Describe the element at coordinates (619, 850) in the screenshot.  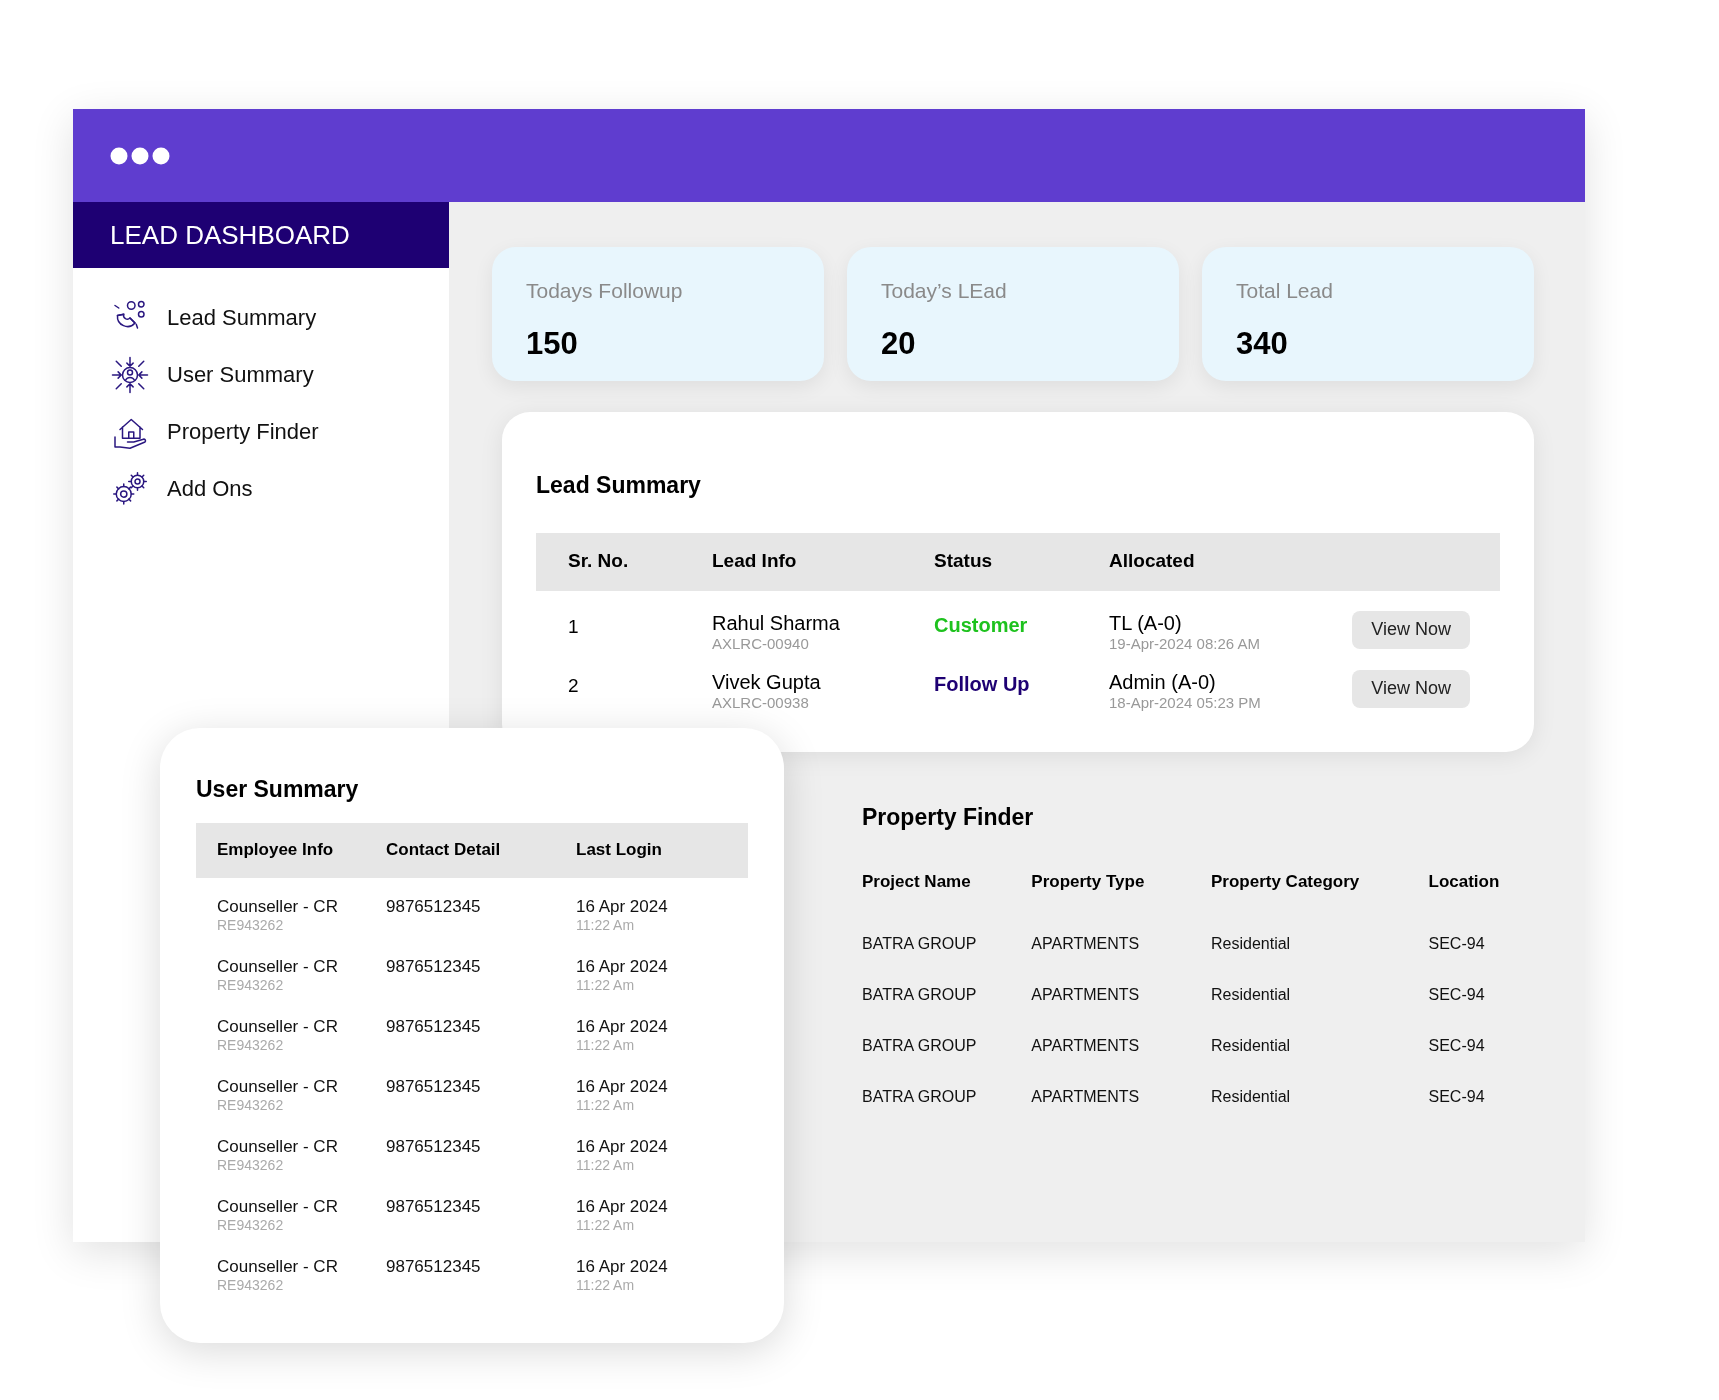
I see `column-header: Last Login` at that location.